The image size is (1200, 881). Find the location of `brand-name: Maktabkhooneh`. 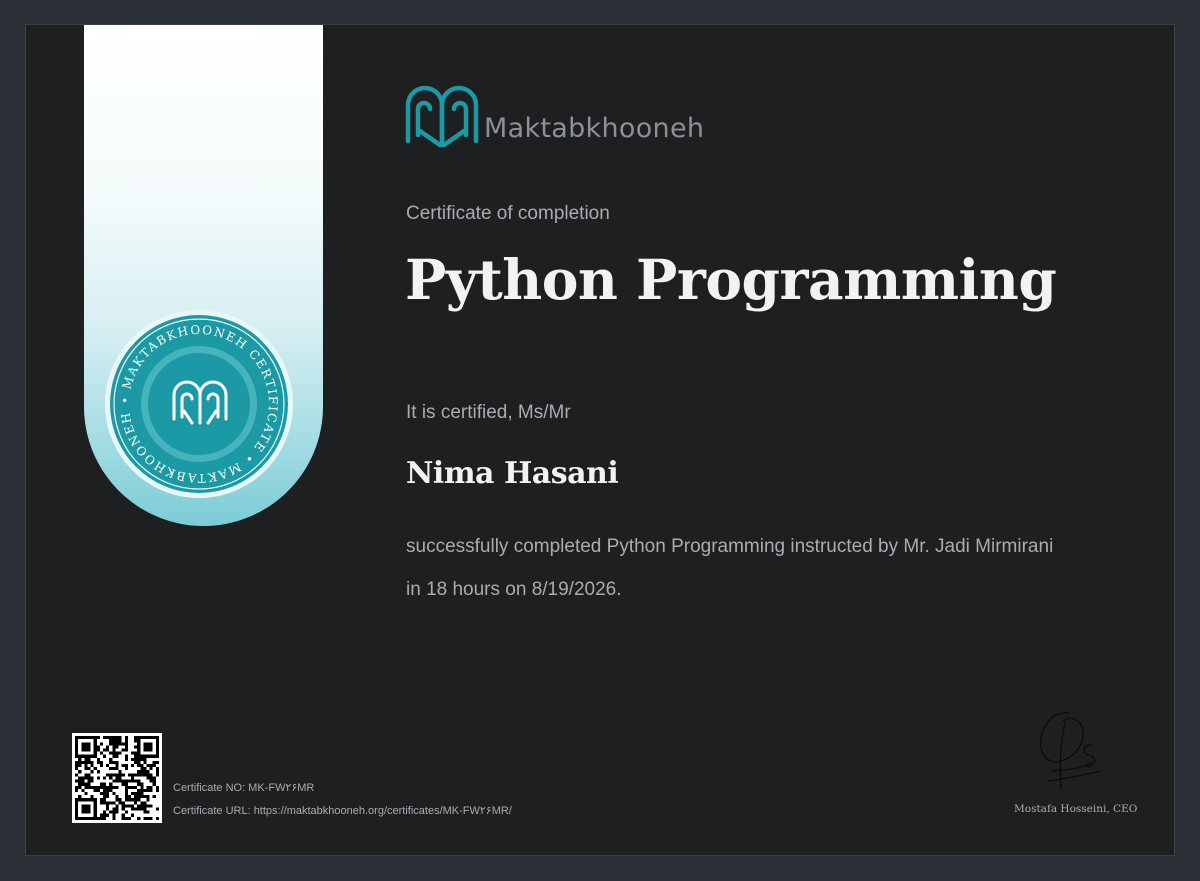

brand-name: Maktabkhooneh is located at coordinates (594, 128).